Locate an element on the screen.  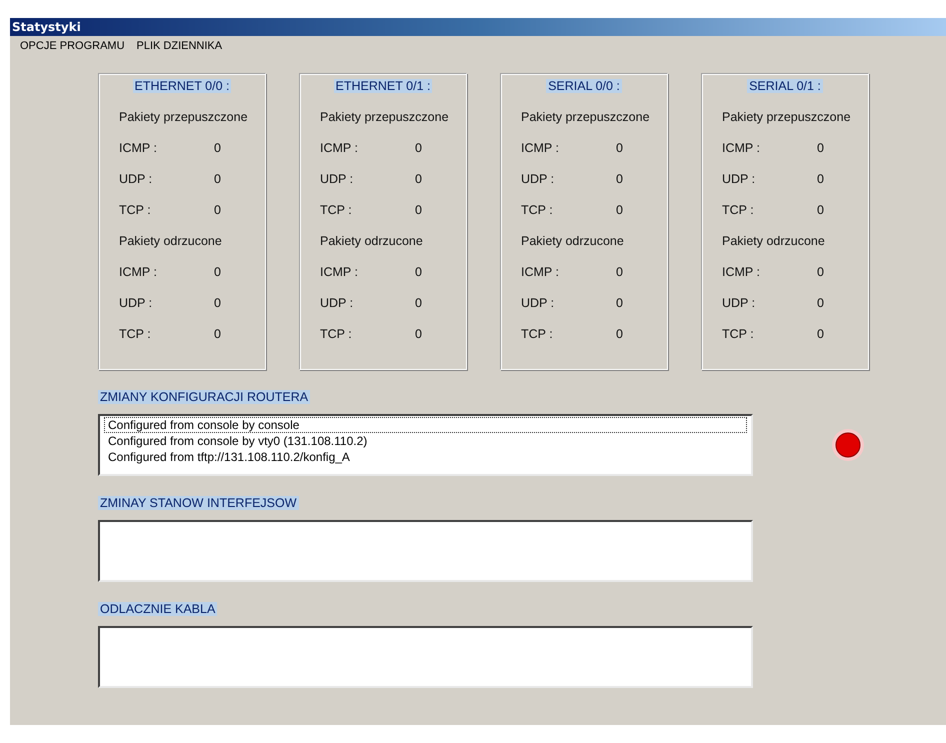
panel-title: SERIAL 0/0 : is located at coordinates (584, 86).